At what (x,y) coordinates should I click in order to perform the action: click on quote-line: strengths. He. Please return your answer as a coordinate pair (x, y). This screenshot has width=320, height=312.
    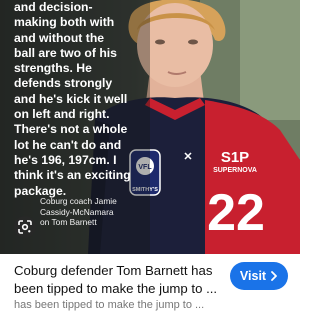
    Looking at the image, I should click on (53, 68).